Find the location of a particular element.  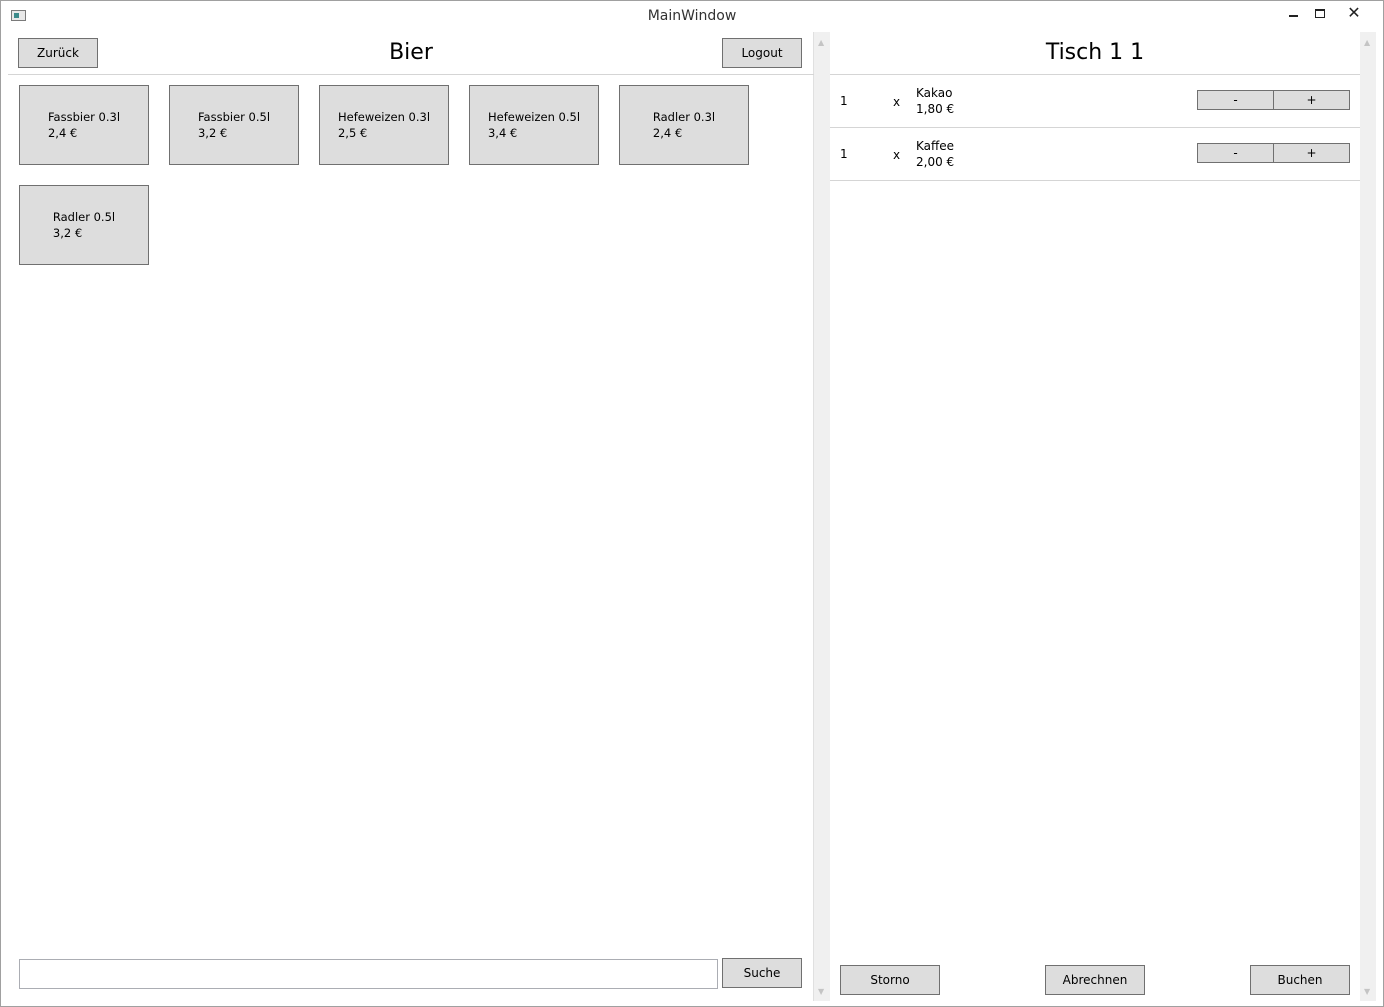

maximize-icon is located at coordinates (1320, 13).